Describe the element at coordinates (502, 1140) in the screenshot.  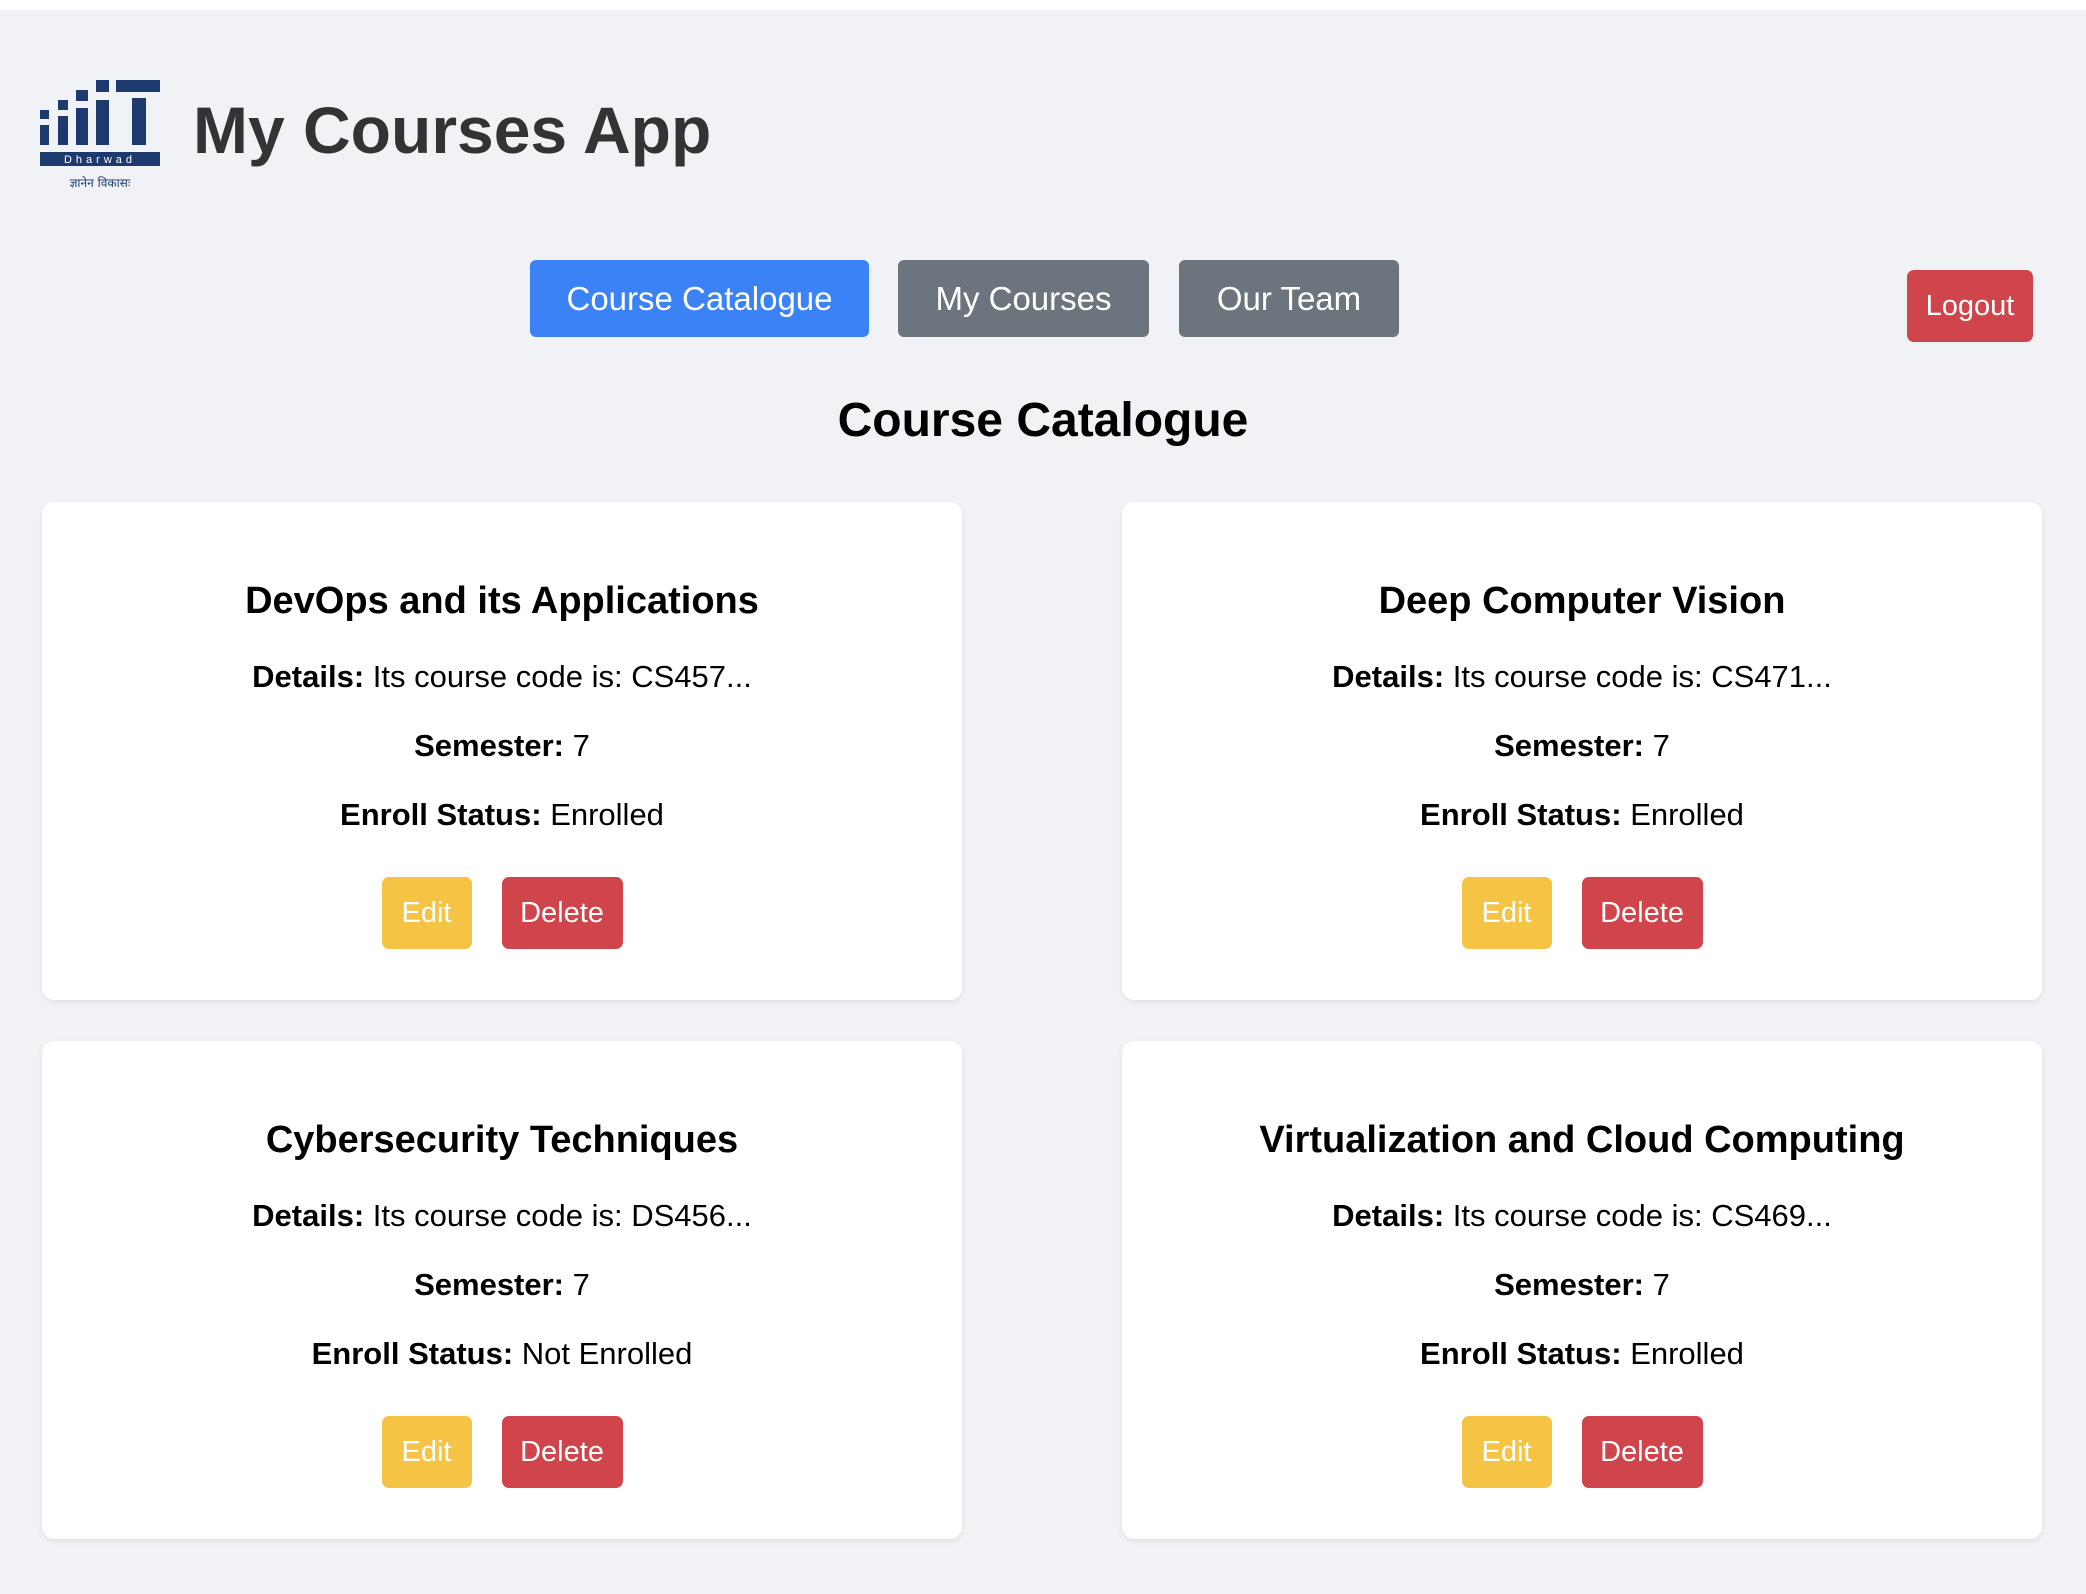
I see `course-title: Cybersecurity Techniques` at that location.